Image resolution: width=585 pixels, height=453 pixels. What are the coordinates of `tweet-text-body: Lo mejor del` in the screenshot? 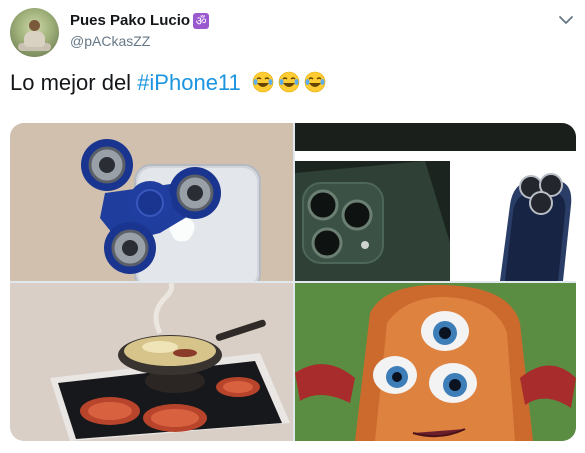 It's located at (74, 82).